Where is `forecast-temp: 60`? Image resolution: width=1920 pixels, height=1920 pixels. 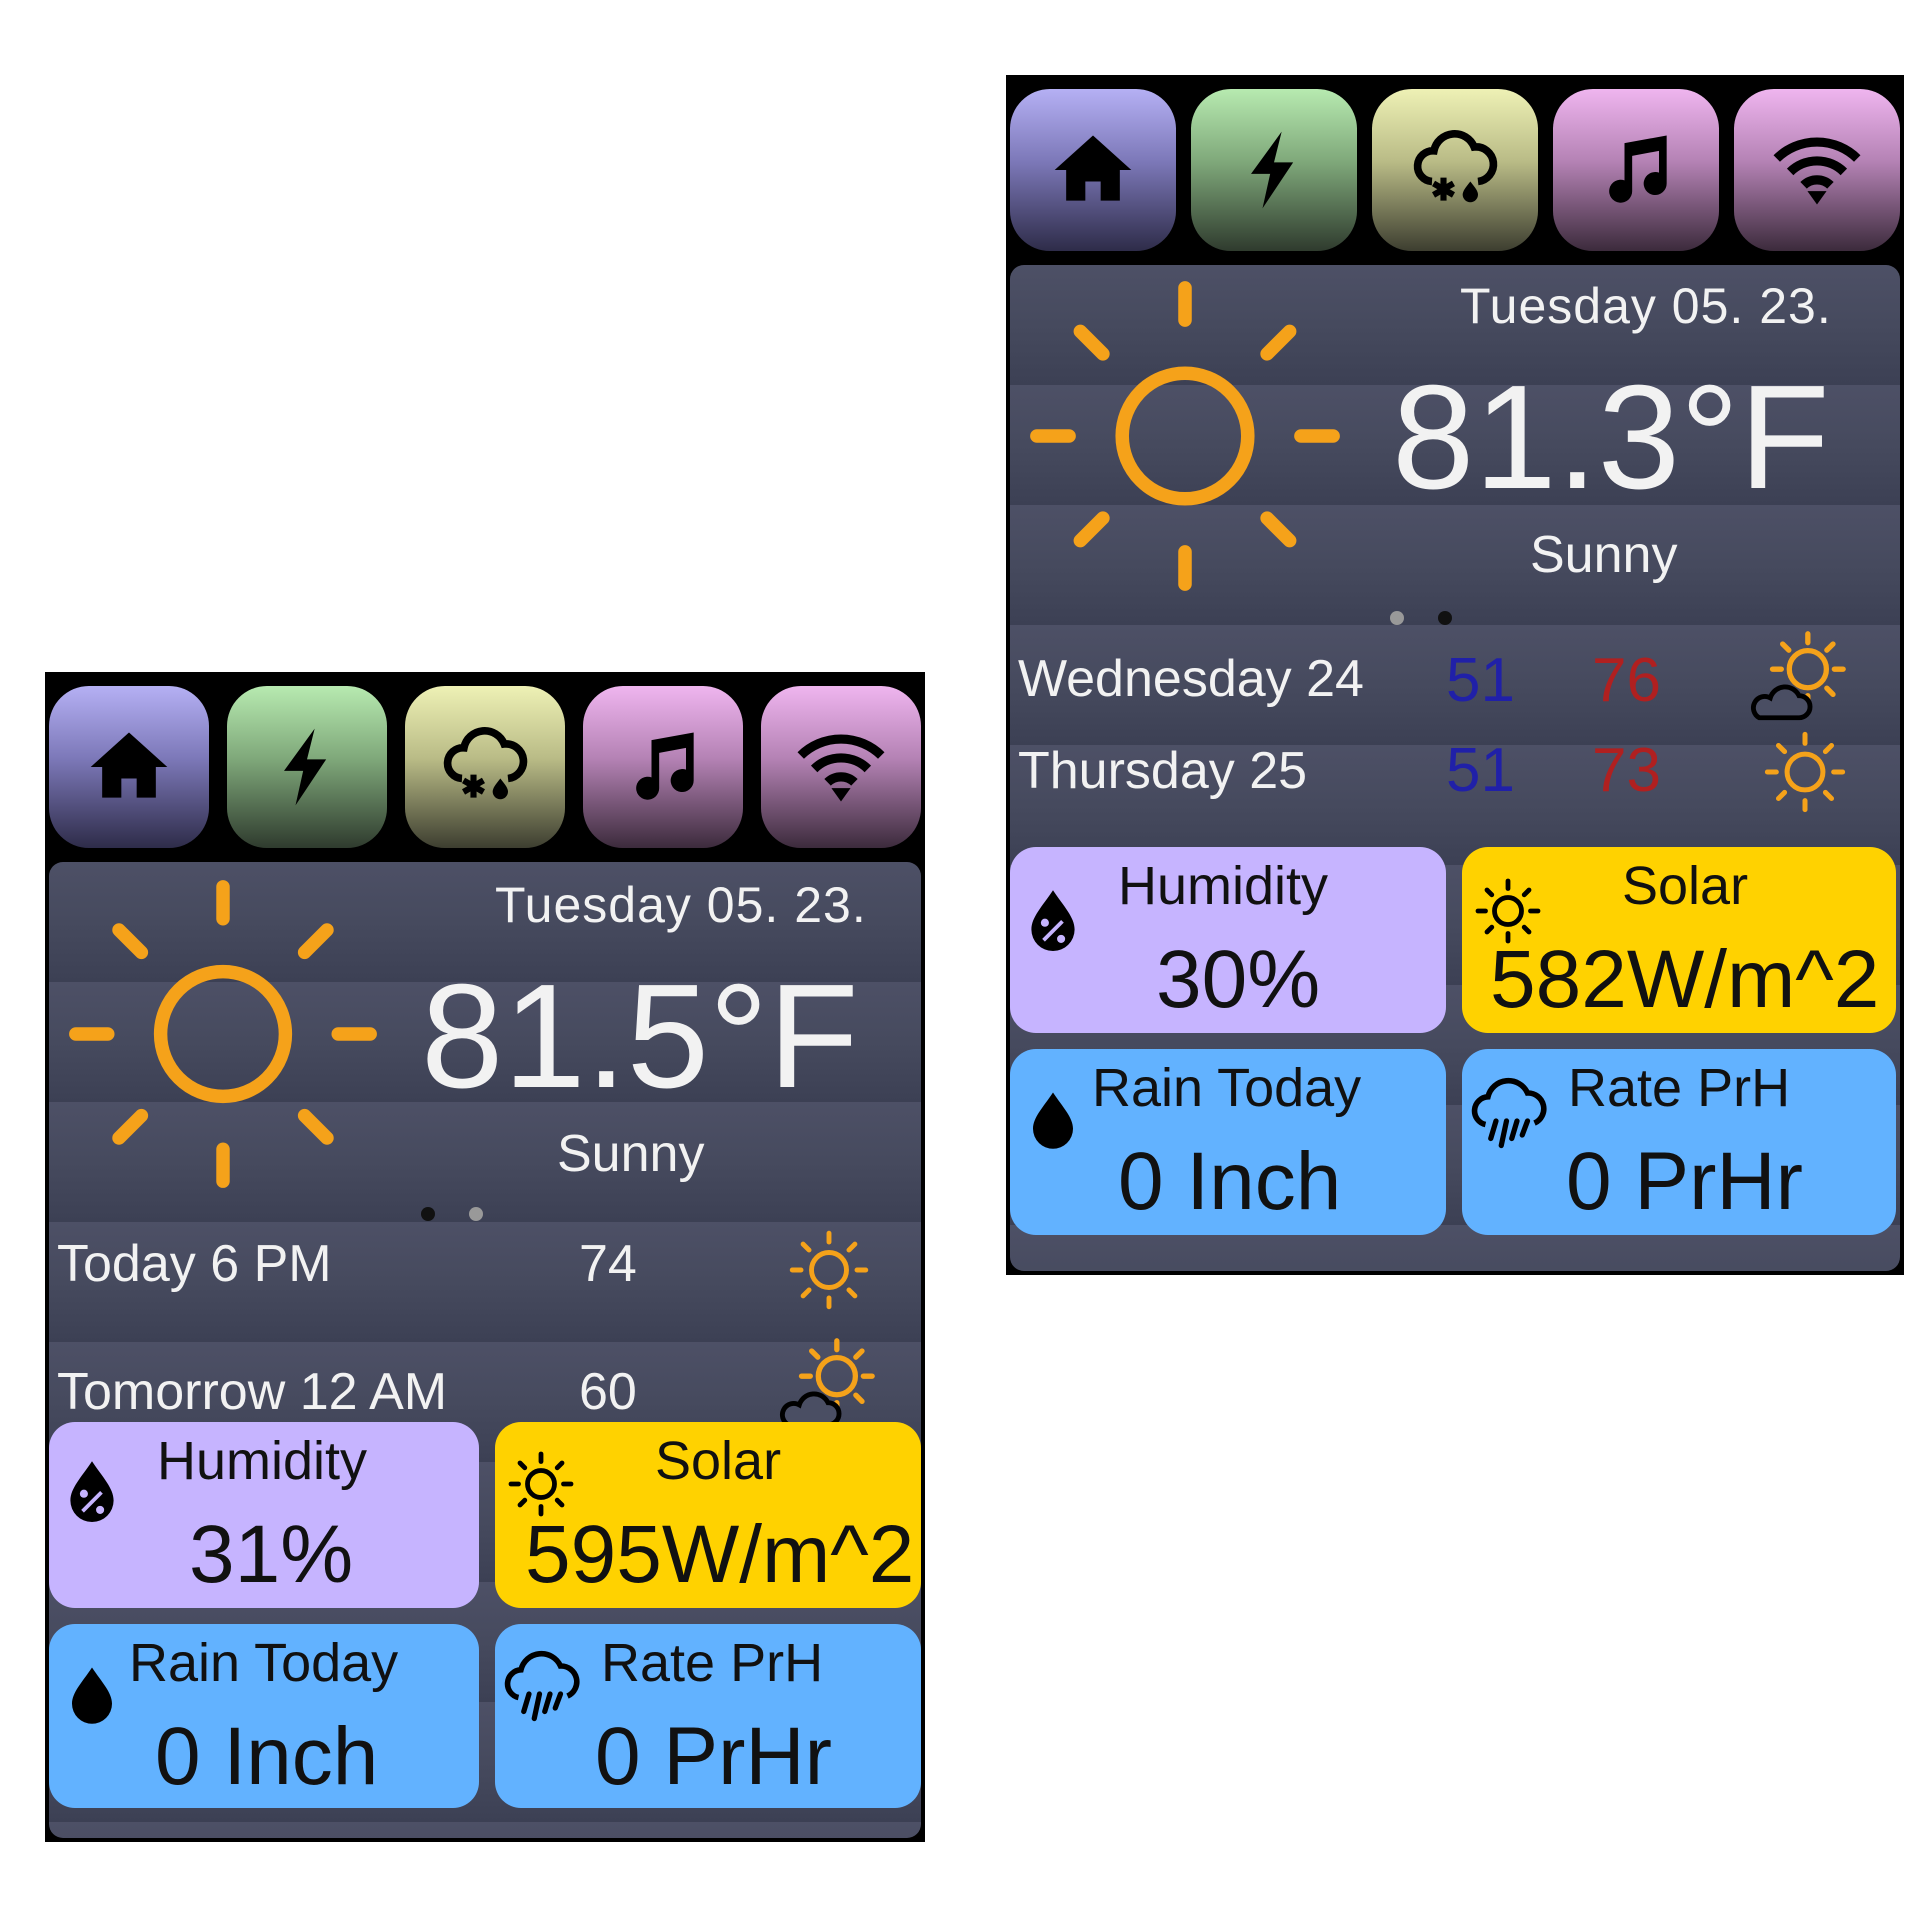
forecast-temp: 60 is located at coordinates (608, 1392).